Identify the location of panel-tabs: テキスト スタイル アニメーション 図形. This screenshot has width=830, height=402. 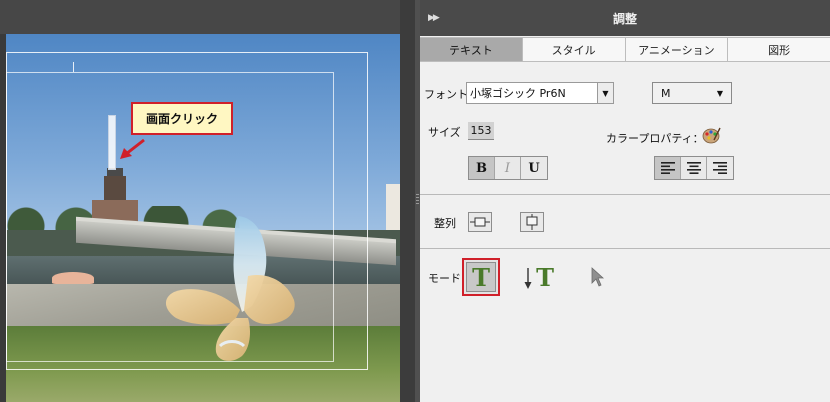
(625, 49).